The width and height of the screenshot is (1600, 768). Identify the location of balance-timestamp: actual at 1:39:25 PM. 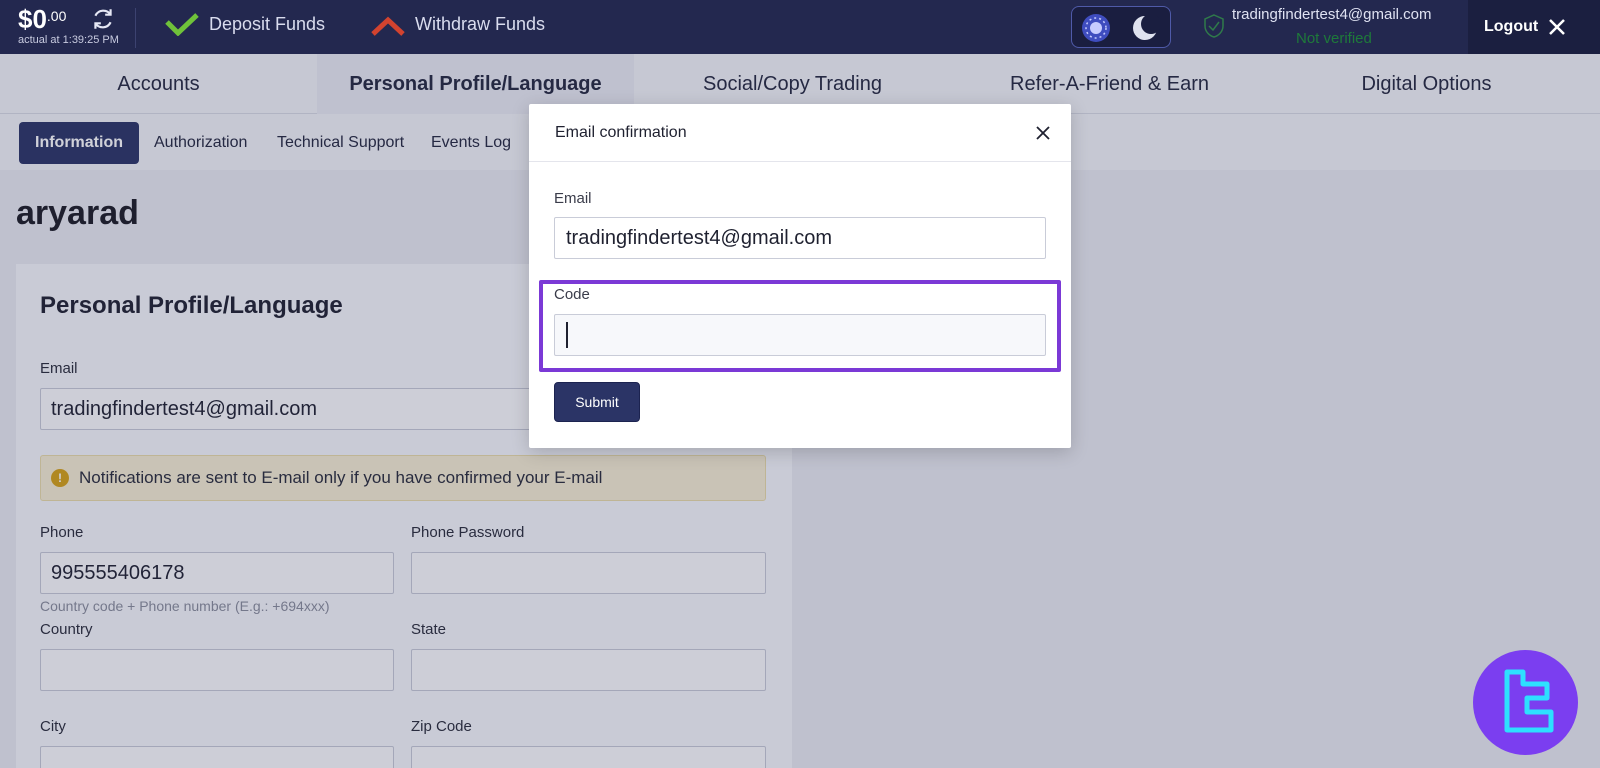
(68, 40).